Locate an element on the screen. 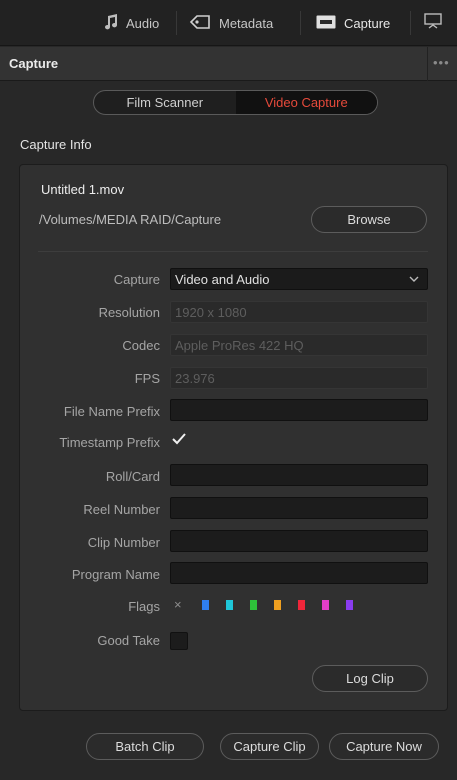  reel-number-input is located at coordinates (299, 508).